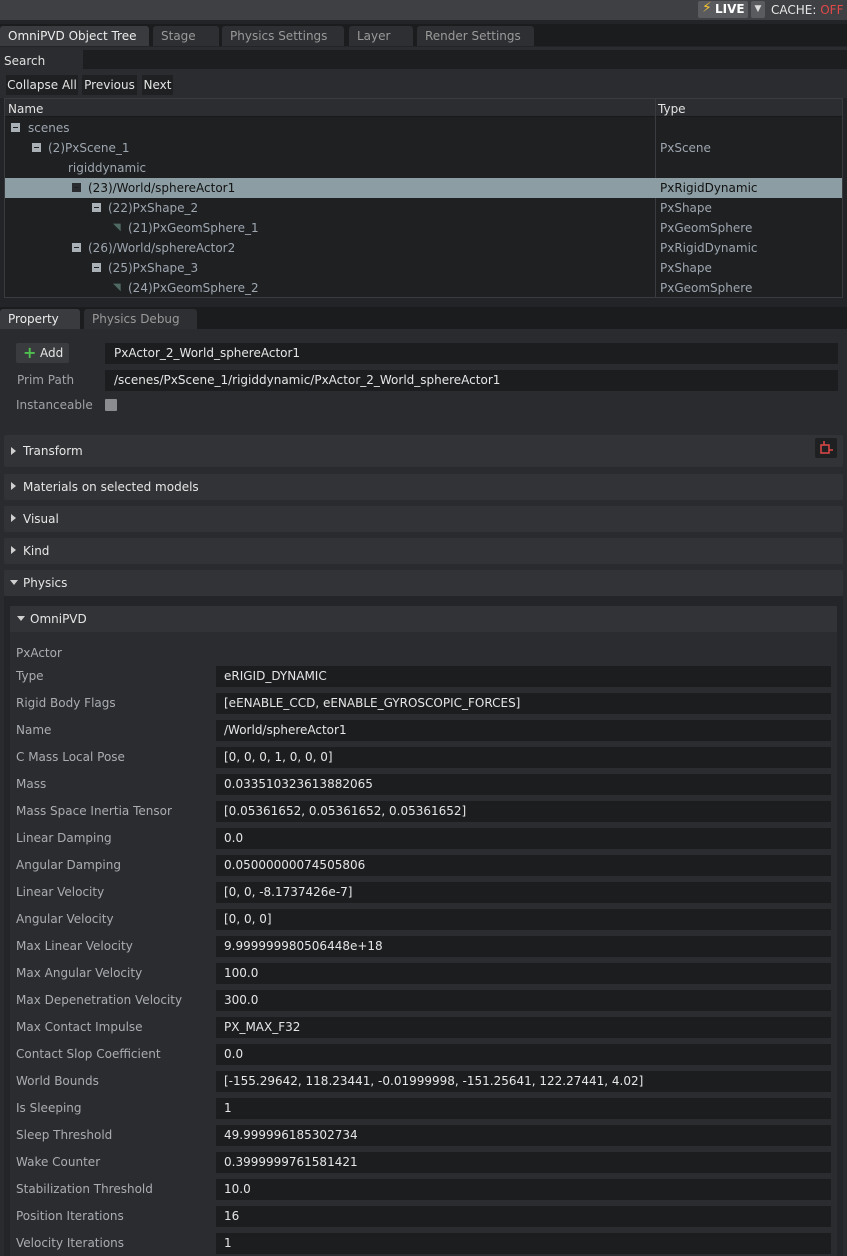 This screenshot has height=1256, width=847. What do you see at coordinates (523, 676) in the screenshot?
I see `property-value-field: eRIGID_DYNAMIC` at bounding box center [523, 676].